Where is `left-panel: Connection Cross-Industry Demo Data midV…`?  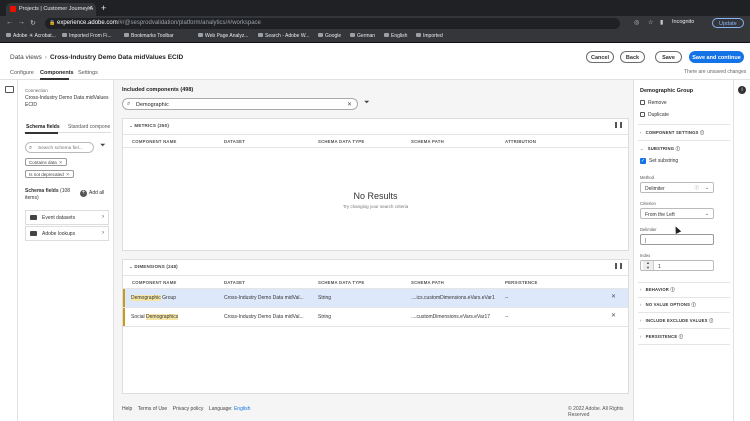 left-panel: Connection Cross-Industry Demo Data midV… is located at coordinates (66, 250).